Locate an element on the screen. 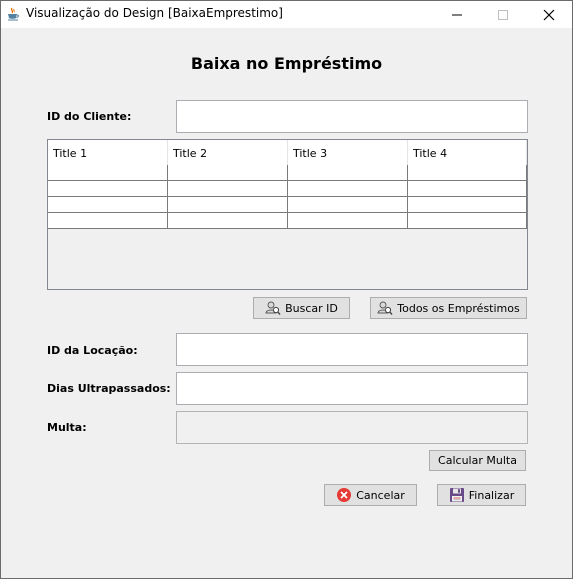 The image size is (573, 579). location-id-label: ID da Locação: is located at coordinates (92, 350).